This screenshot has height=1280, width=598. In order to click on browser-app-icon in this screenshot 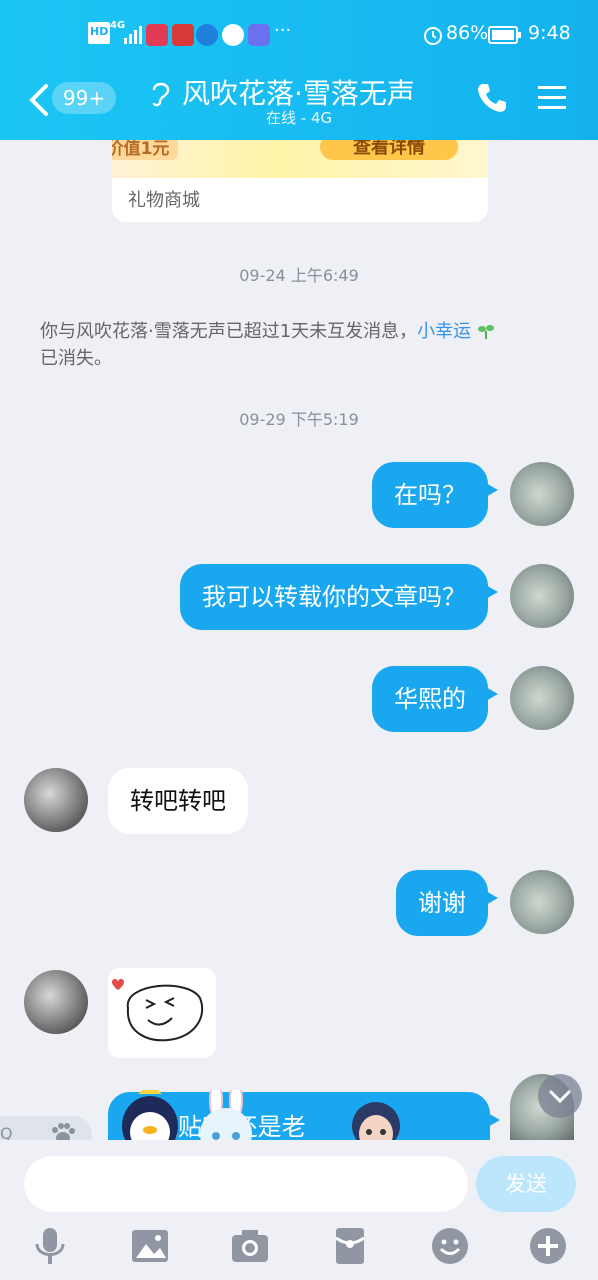, I will do `click(207, 35)`.